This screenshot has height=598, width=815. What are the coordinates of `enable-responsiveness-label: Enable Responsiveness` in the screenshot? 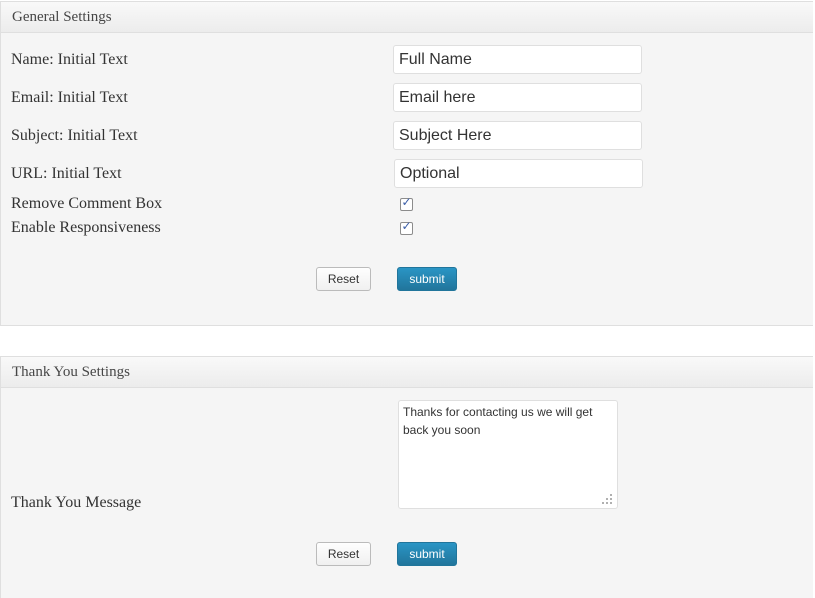 It's located at (86, 227).